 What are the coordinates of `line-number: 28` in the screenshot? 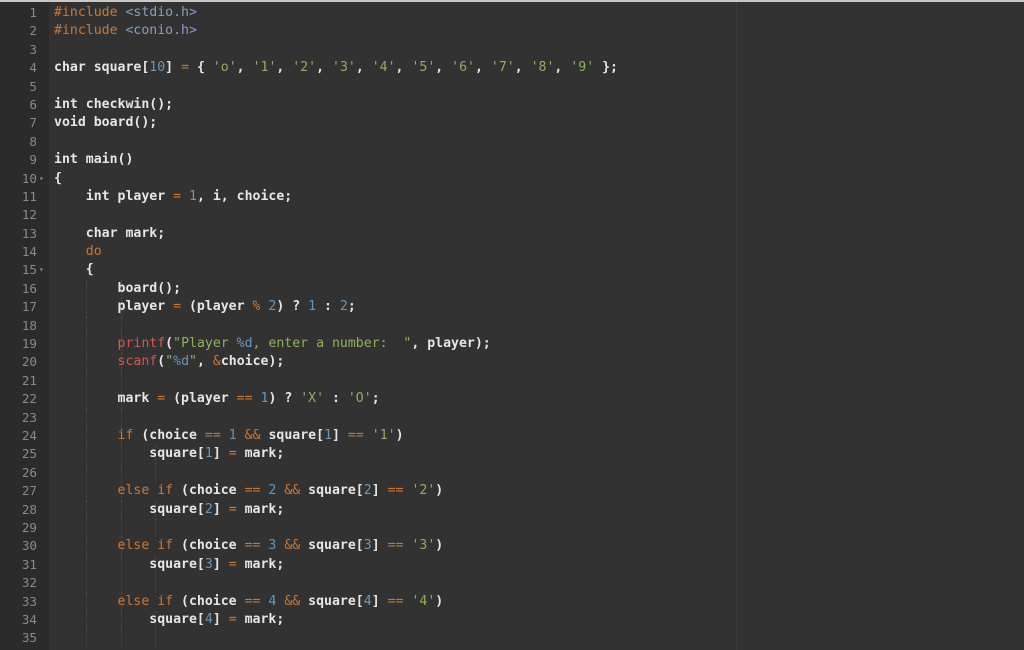 It's located at (29, 509).